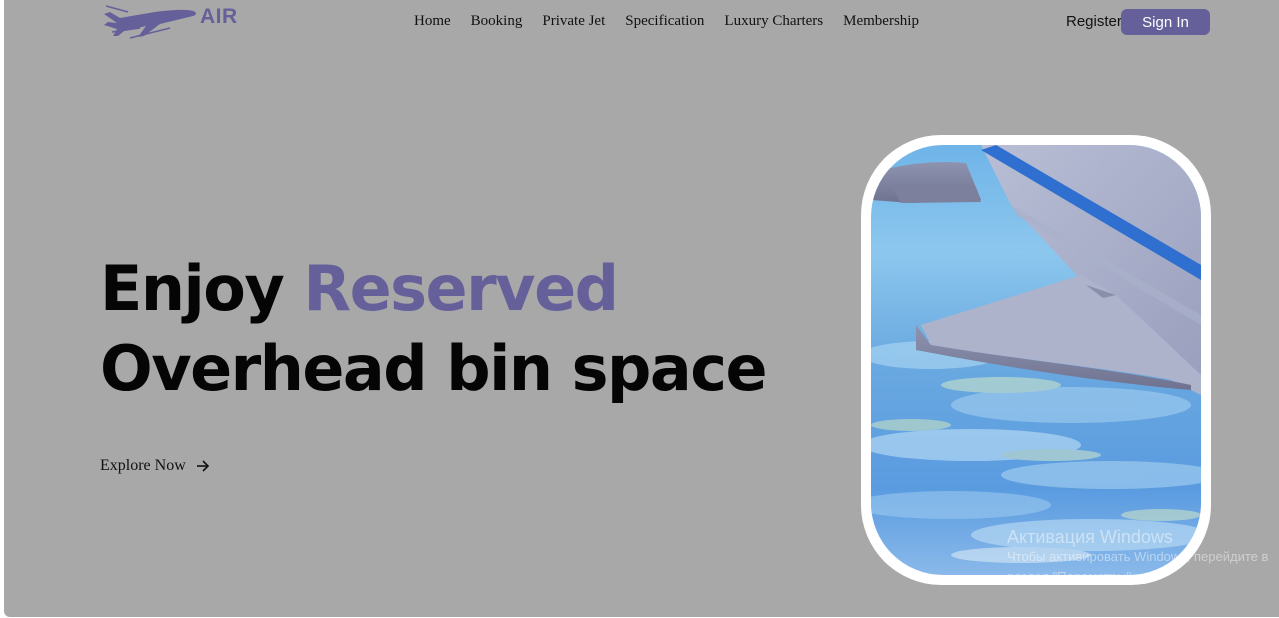 This screenshot has height=618, width=1279. Describe the element at coordinates (1094, 21) in the screenshot. I see `register-link: Register` at that location.